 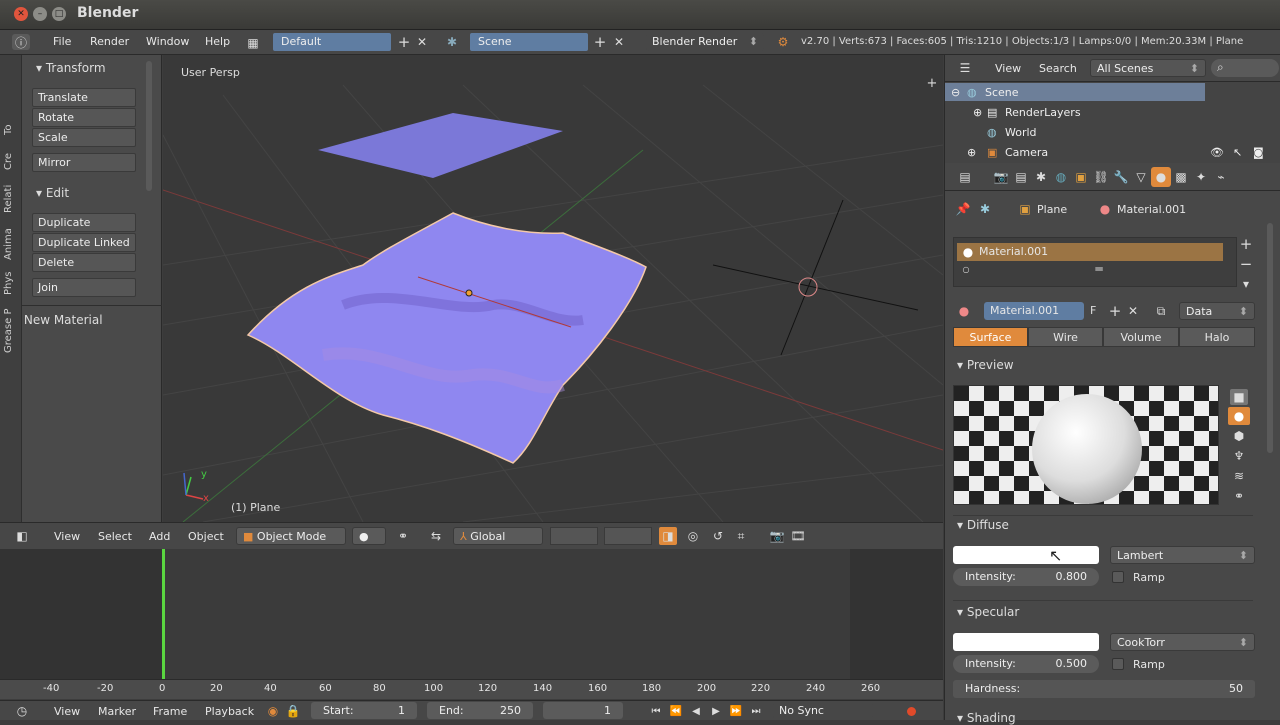 What do you see at coordinates (693, 536) in the screenshot?
I see `proportional-edit-icon: ◎` at bounding box center [693, 536].